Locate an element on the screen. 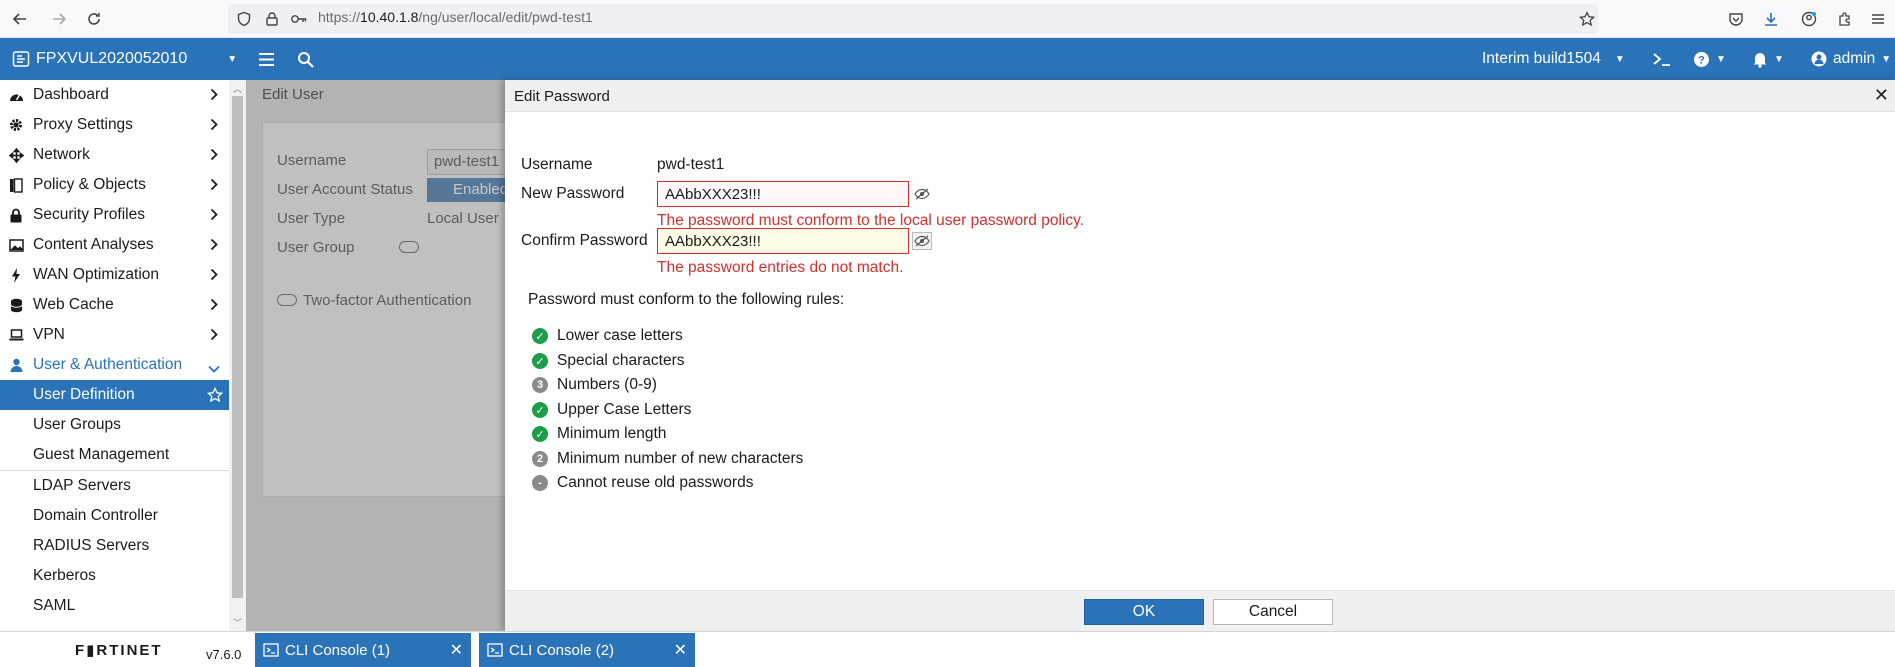 The image size is (1895, 667). cli-console-tab-1: CLI Console (1) ✕ is located at coordinates (363, 650).